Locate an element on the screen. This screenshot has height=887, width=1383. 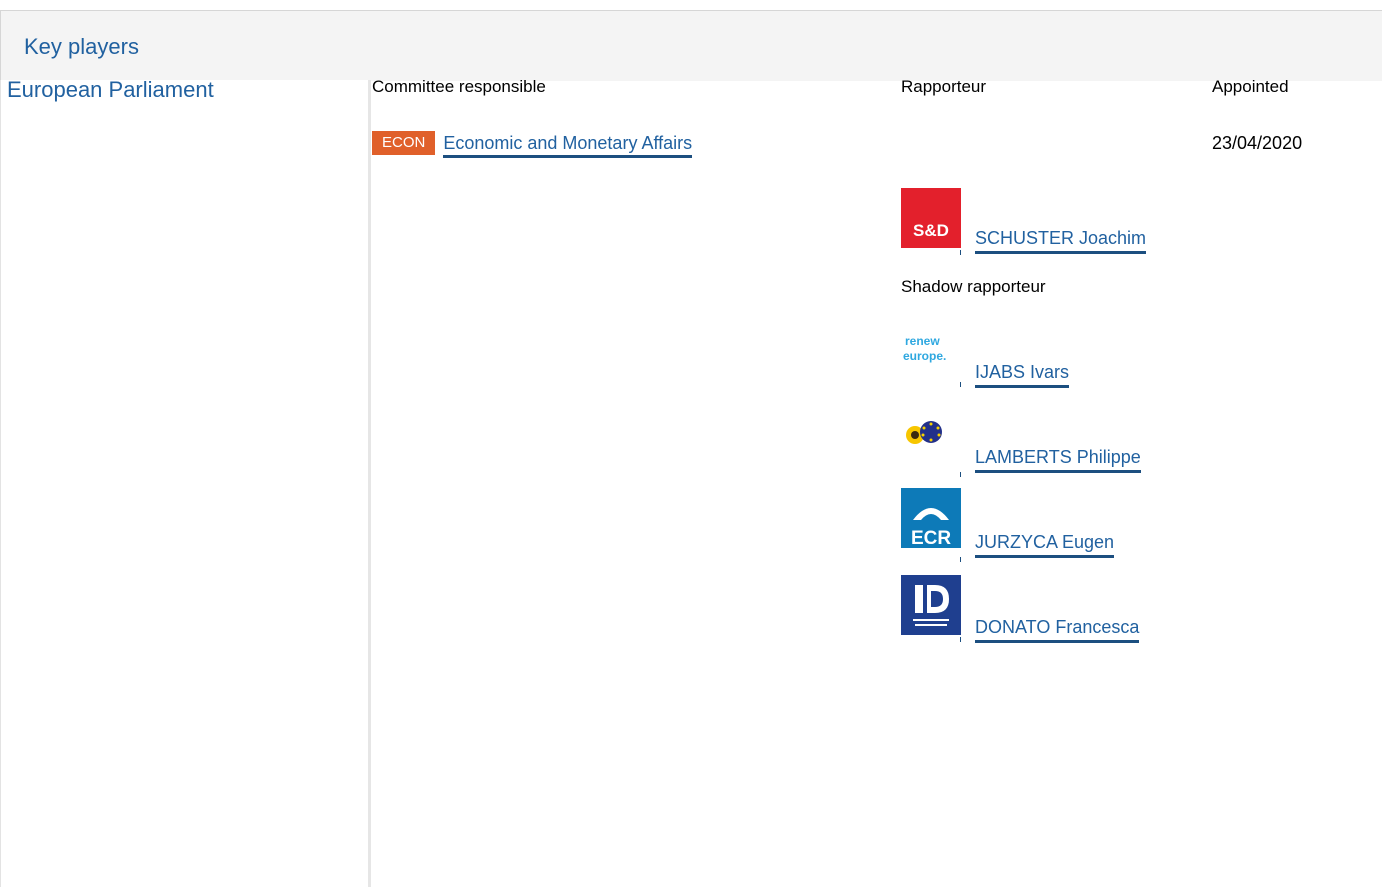
shadow-rapporteur-link: JURZYCA Eugen is located at coordinates (1045, 545).